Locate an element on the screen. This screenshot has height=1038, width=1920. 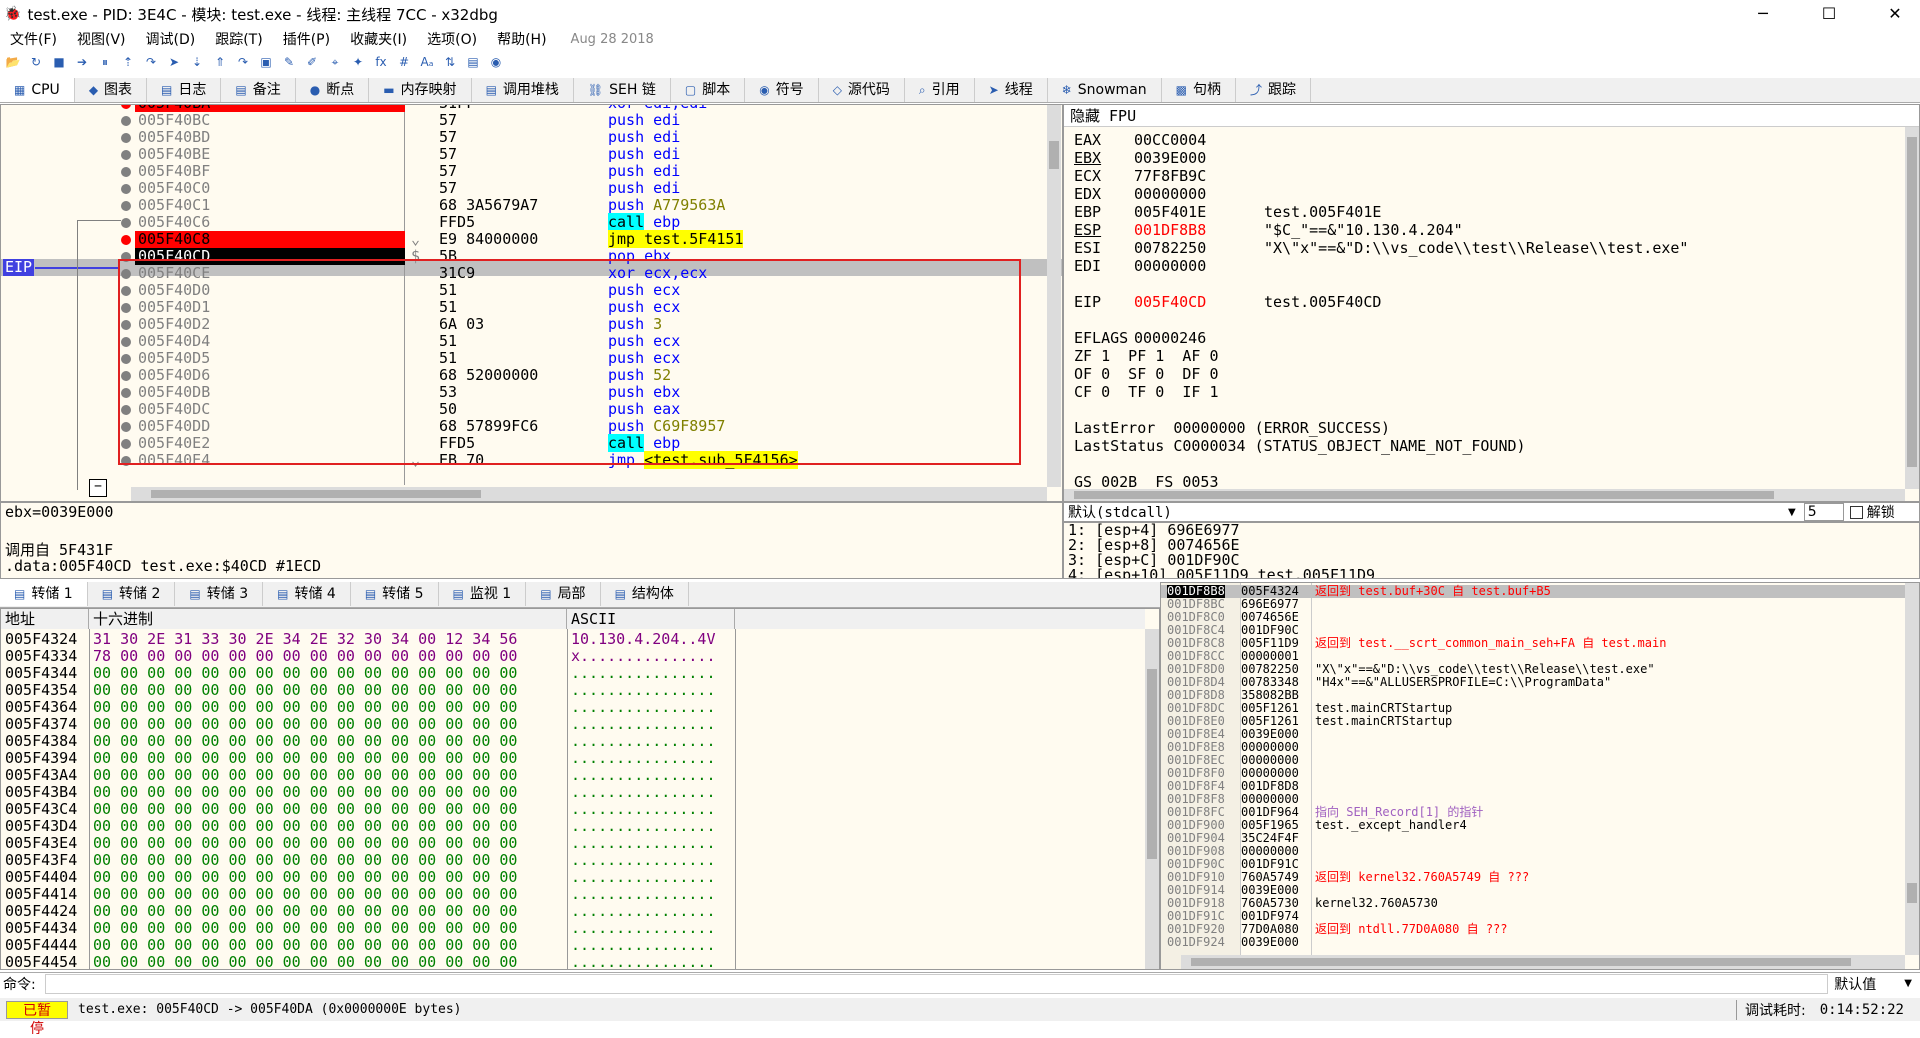
regs-vscrollbar is located at coordinates (1912, 308).